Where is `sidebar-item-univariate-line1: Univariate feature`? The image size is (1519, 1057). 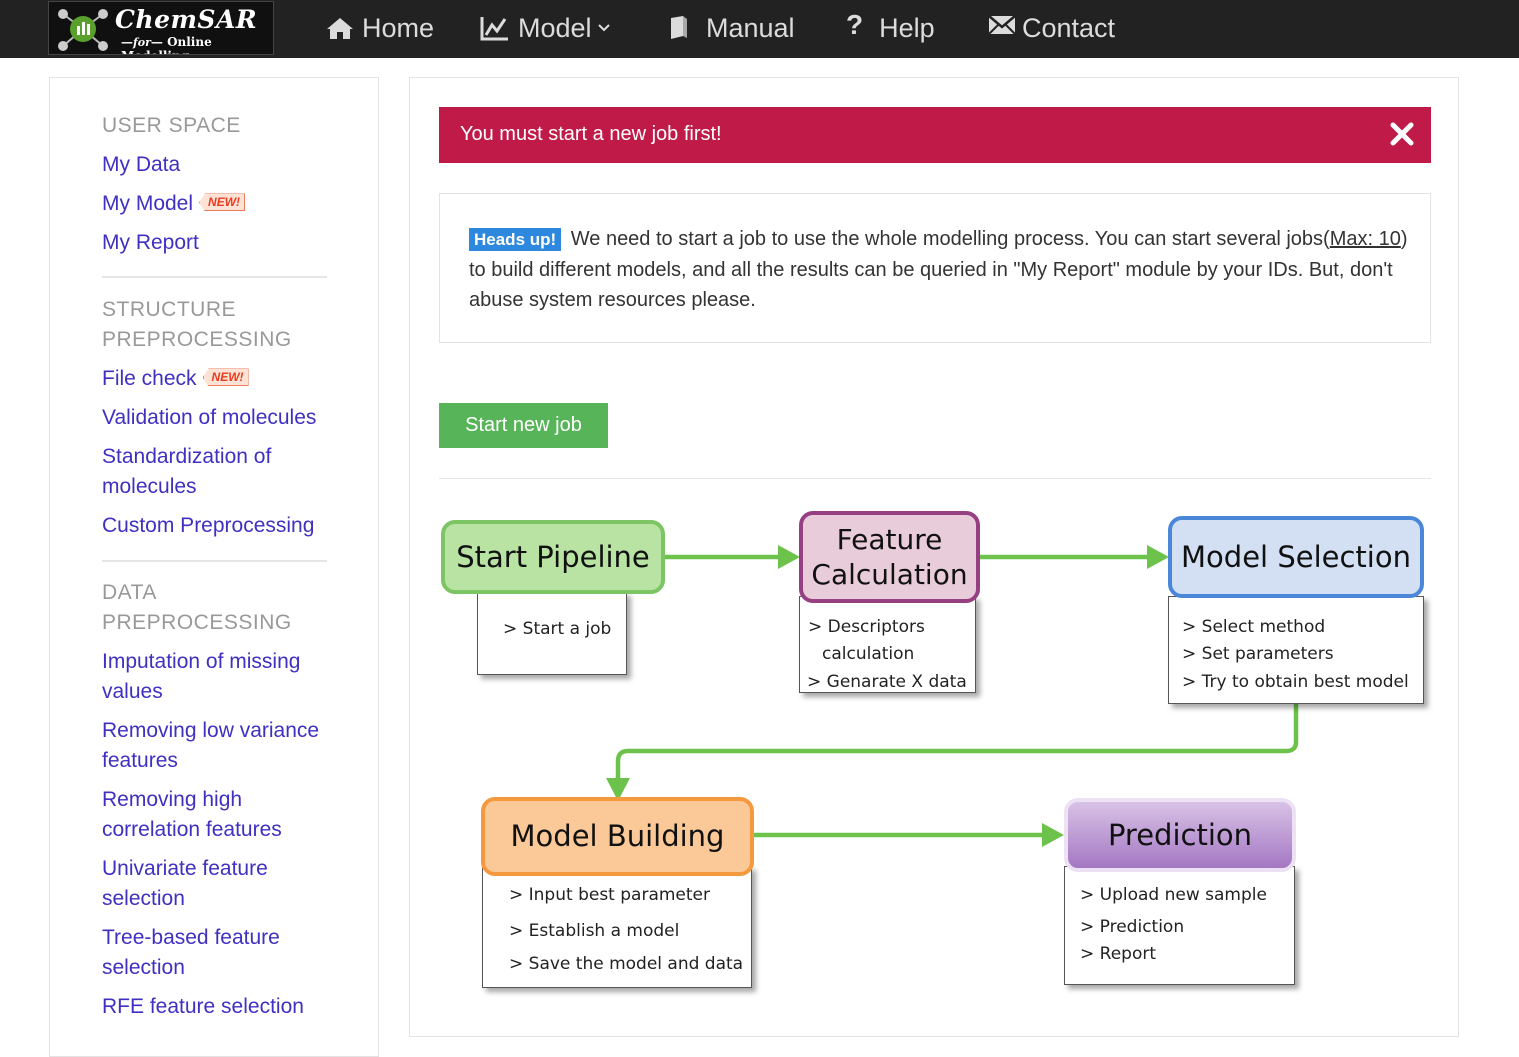 sidebar-item-univariate-line1: Univariate feature is located at coordinates (185, 868).